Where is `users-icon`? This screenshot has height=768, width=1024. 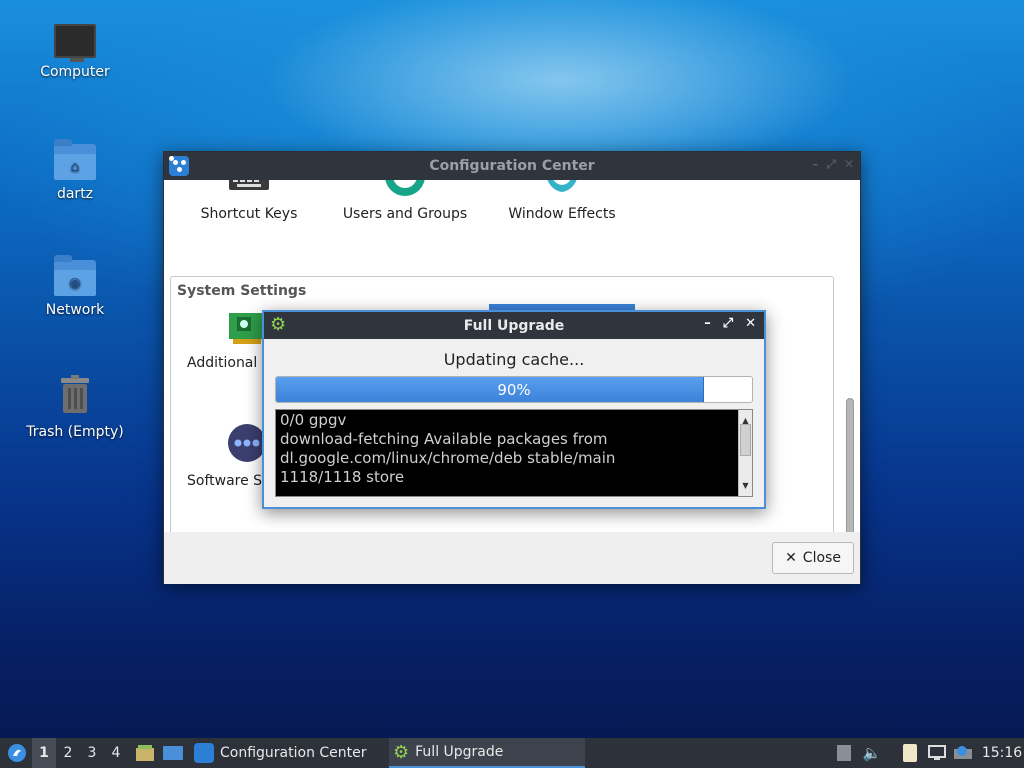
users-icon is located at coordinates (405, 188).